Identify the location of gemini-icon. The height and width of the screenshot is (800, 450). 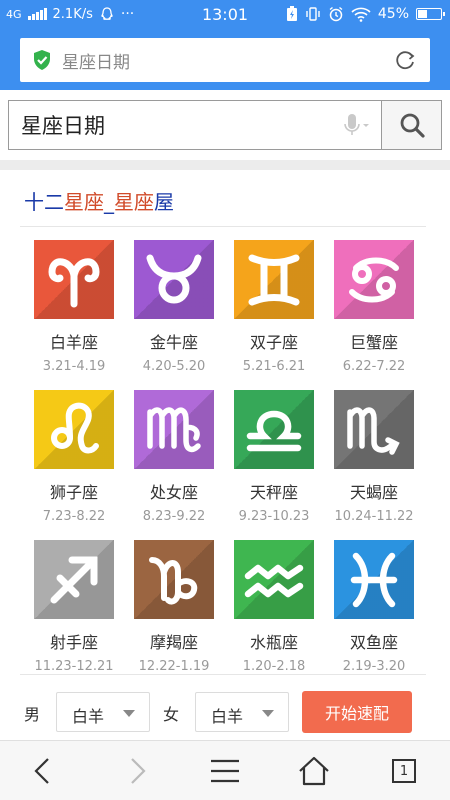
(274, 279).